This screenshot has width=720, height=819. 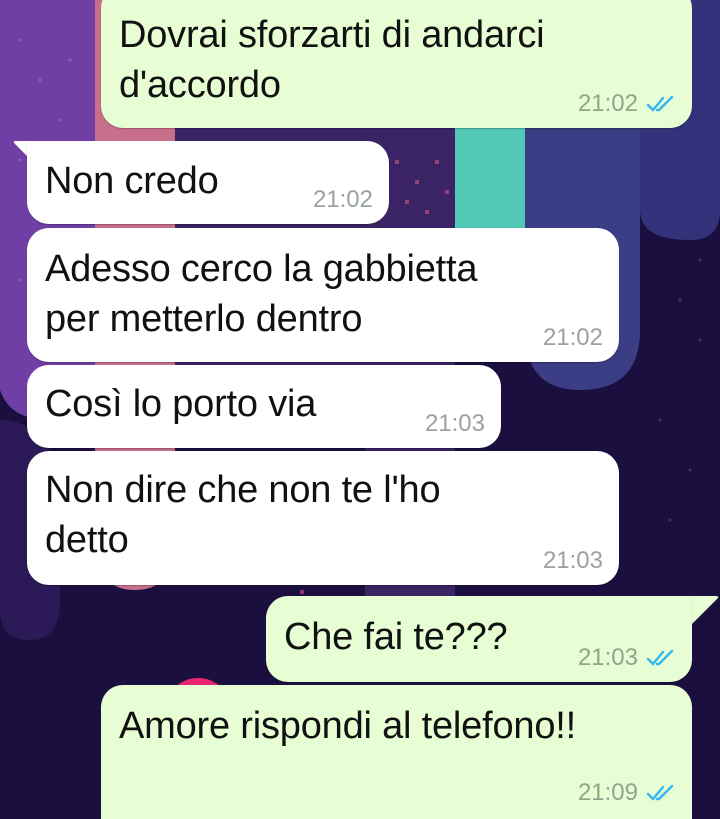 What do you see at coordinates (181, 404) in the screenshot?
I see `message-text: Così lo porto via` at bounding box center [181, 404].